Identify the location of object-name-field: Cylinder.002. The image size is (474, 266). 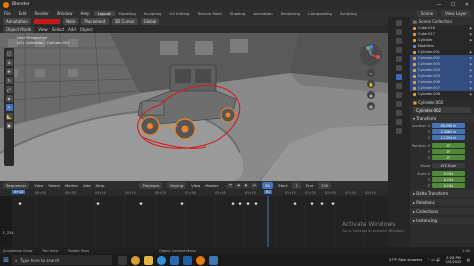
(442, 110).